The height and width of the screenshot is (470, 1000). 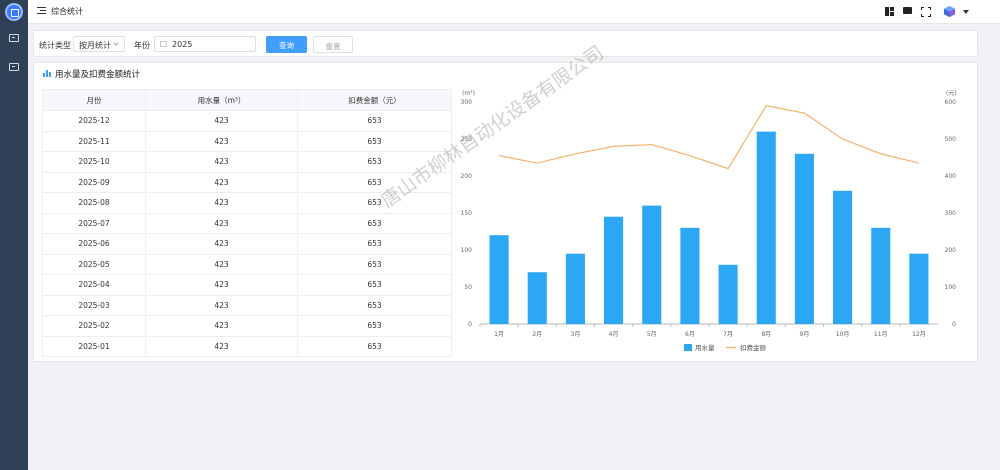 I want to click on page-title: 综合统计, so click(x=67, y=11).